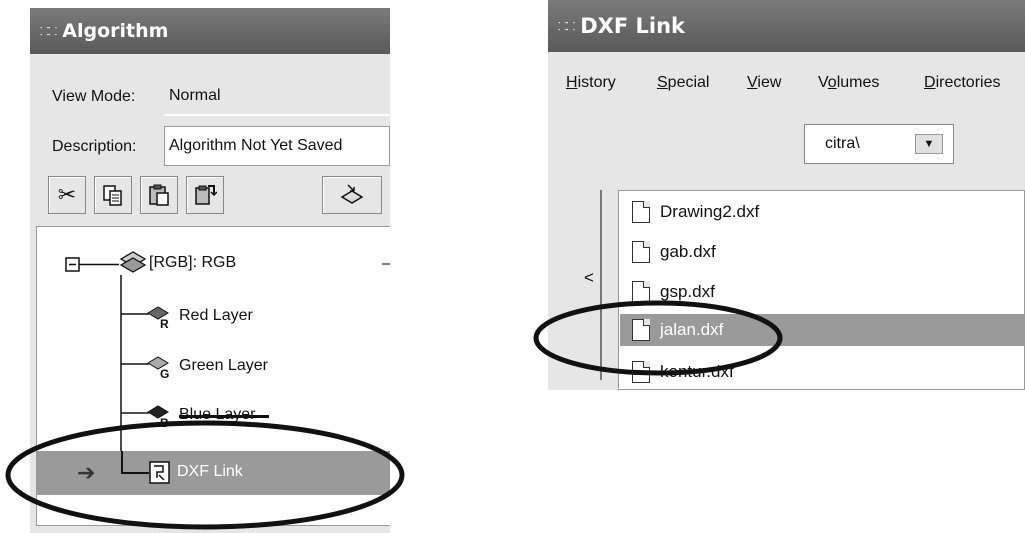  Describe the element at coordinates (710, 211) in the screenshot. I see `file-name: Drawing2.dxf` at that location.